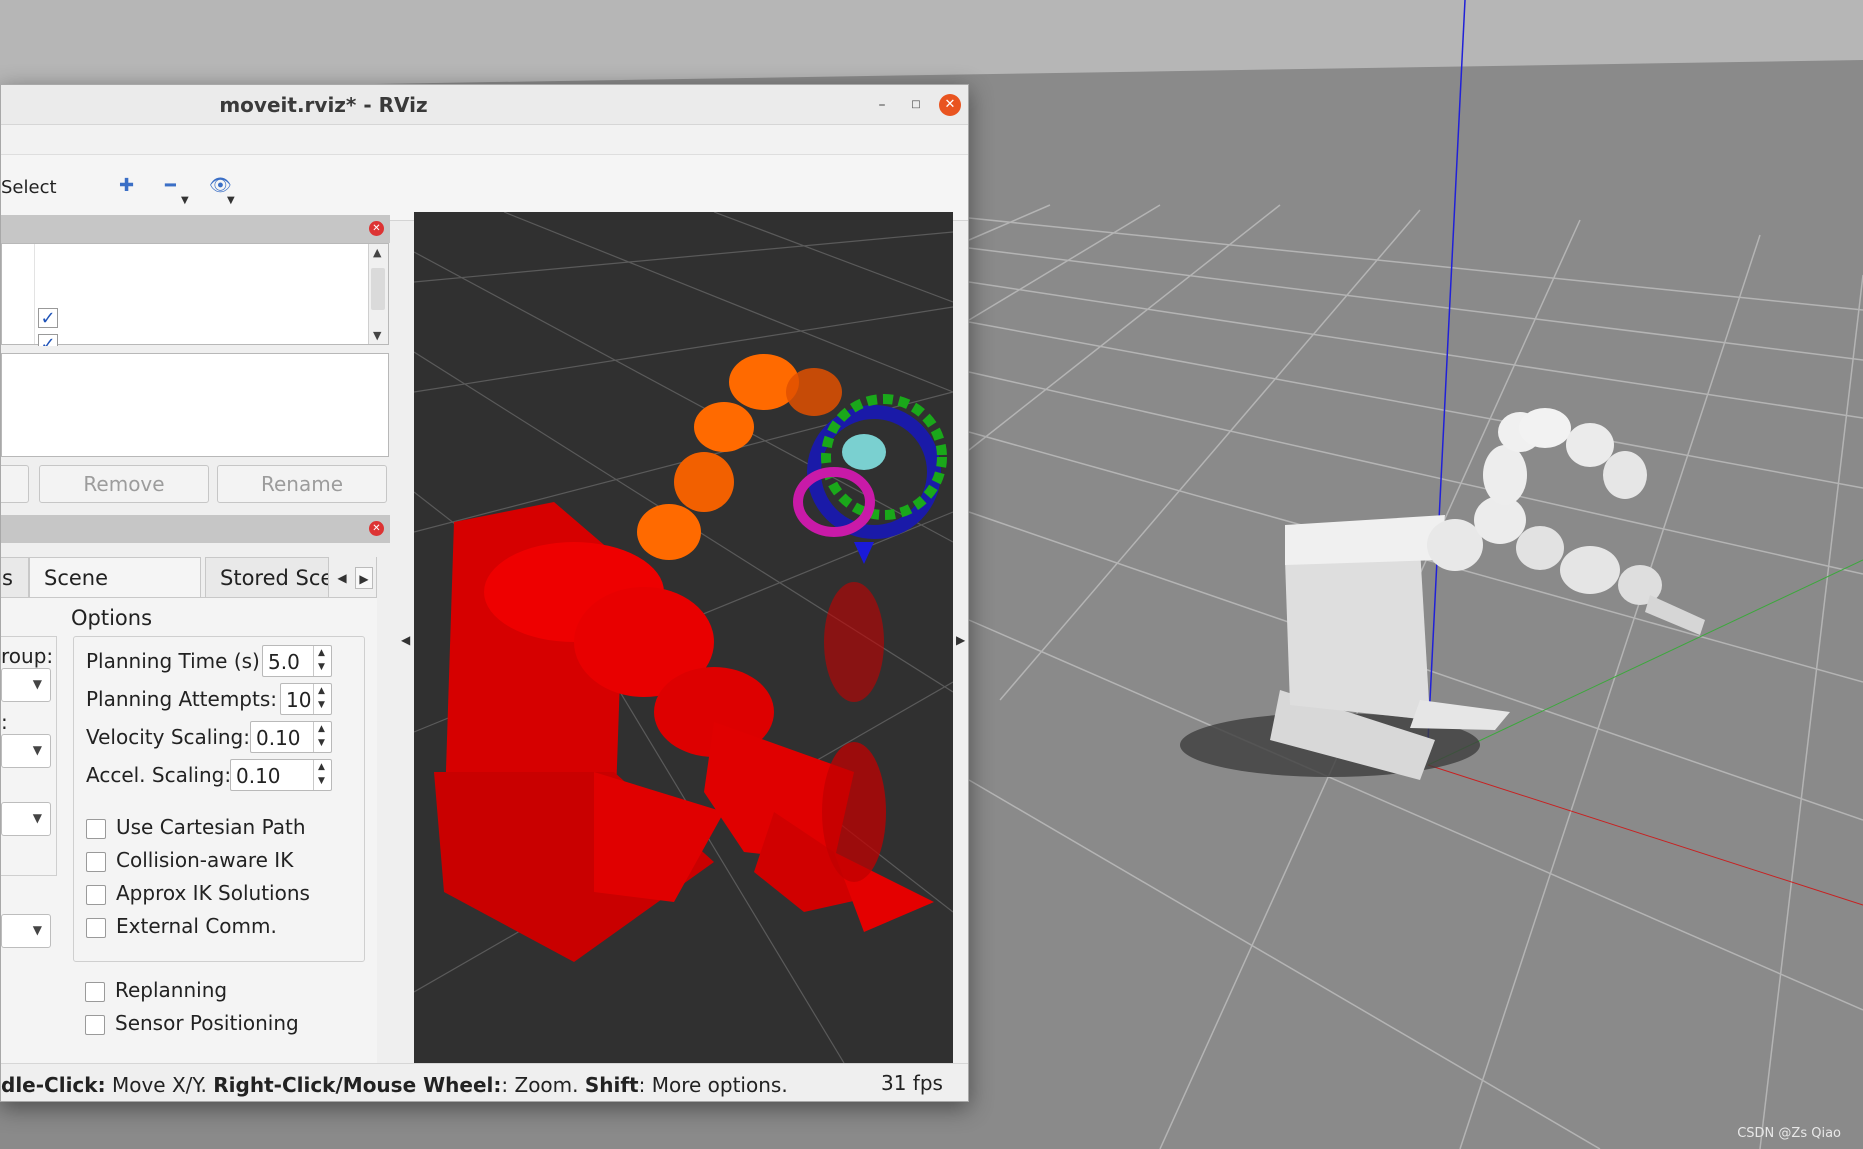  Describe the element at coordinates (960, 640) in the screenshot. I see `collapse-right-icon: ▶` at that location.